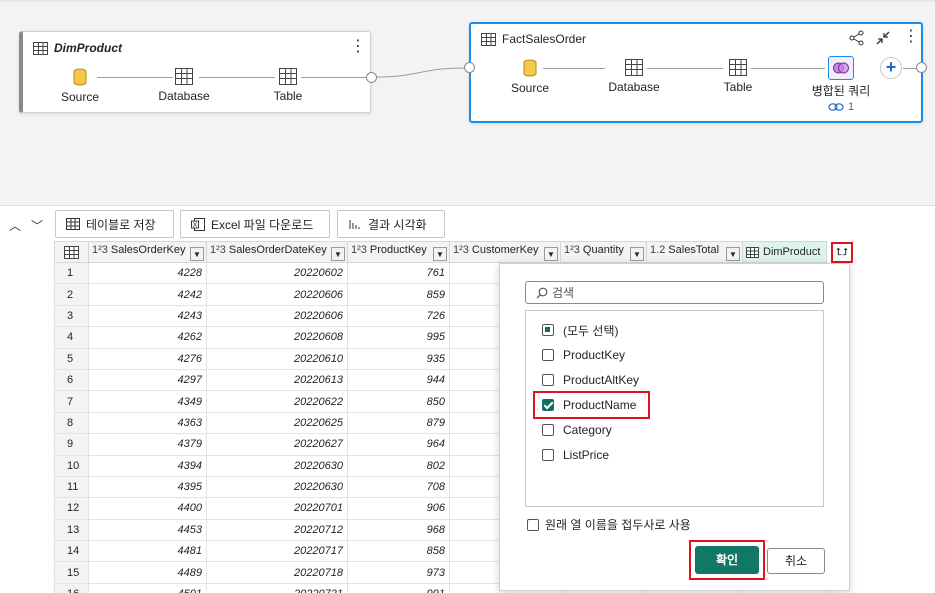  I want to click on table-cell: 995, so click(398, 337).